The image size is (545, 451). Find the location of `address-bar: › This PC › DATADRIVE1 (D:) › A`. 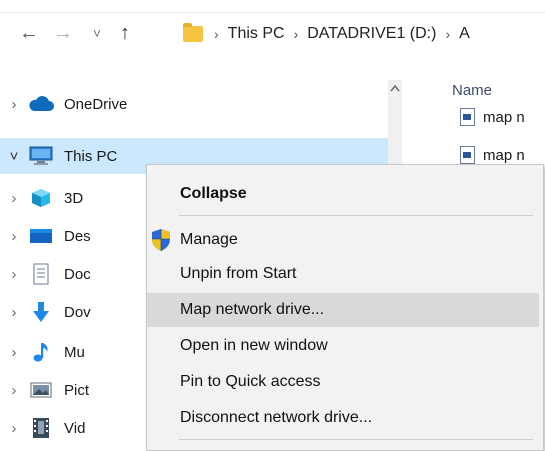

address-bar: › This PC › DATADRIVE1 (D:) › A is located at coordinates (364, 34).